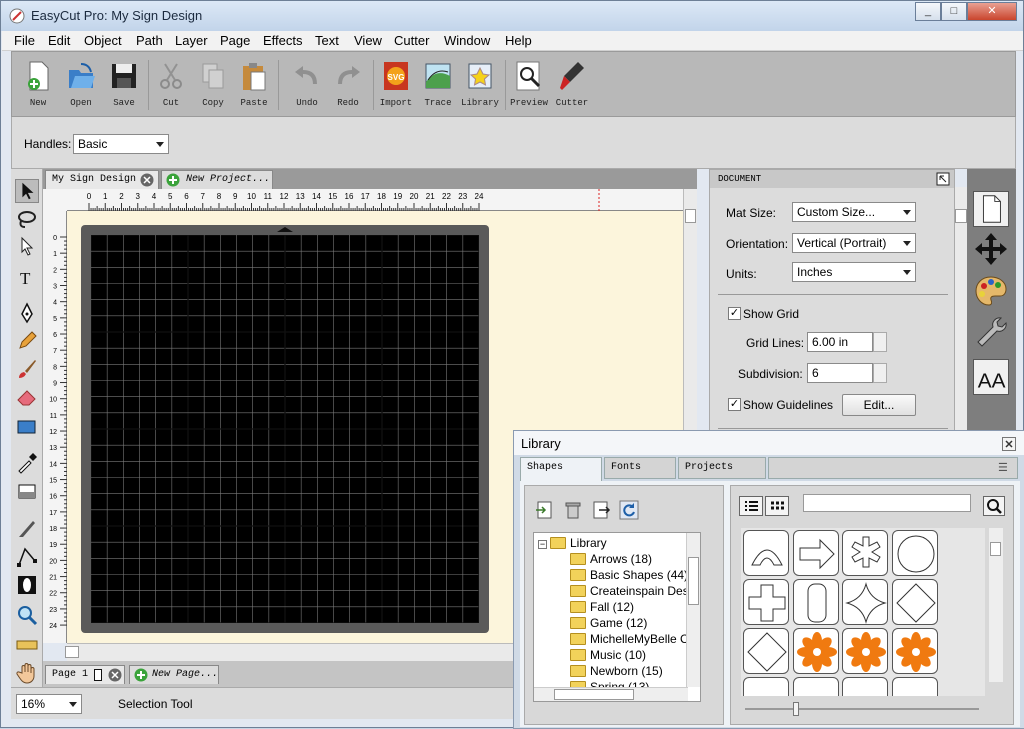 Image resolution: width=1024 pixels, height=729 pixels. I want to click on menu-effects: Effects, so click(283, 40).